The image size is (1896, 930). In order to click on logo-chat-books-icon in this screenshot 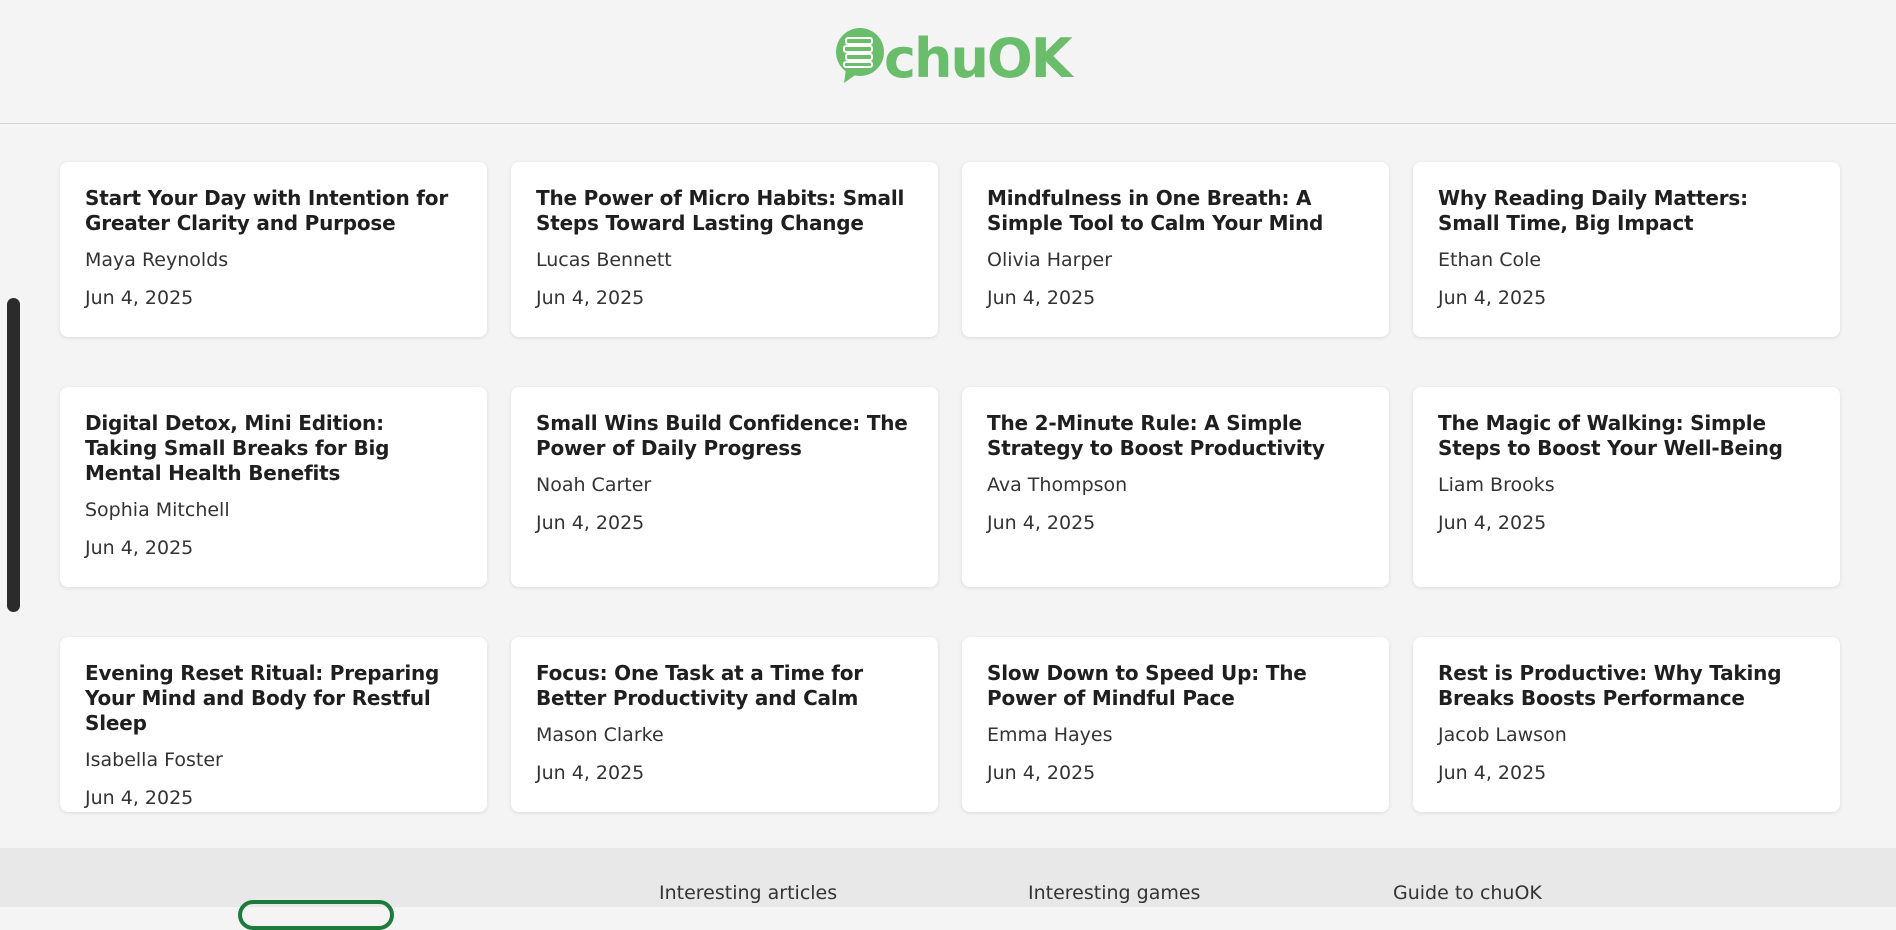, I will do `click(860, 55)`.